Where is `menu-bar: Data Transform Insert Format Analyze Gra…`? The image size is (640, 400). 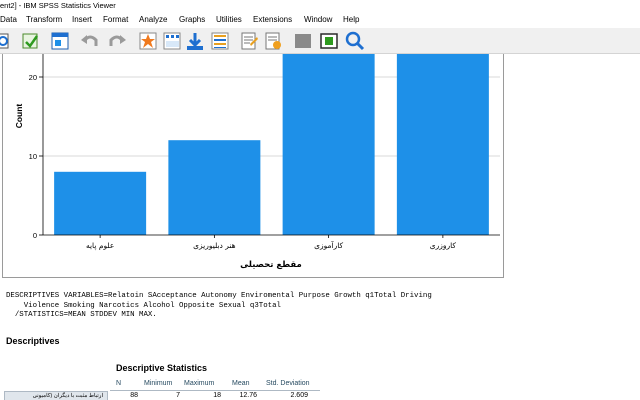
menu-bar: Data Transform Insert Format Analyze Gra… is located at coordinates (320, 20).